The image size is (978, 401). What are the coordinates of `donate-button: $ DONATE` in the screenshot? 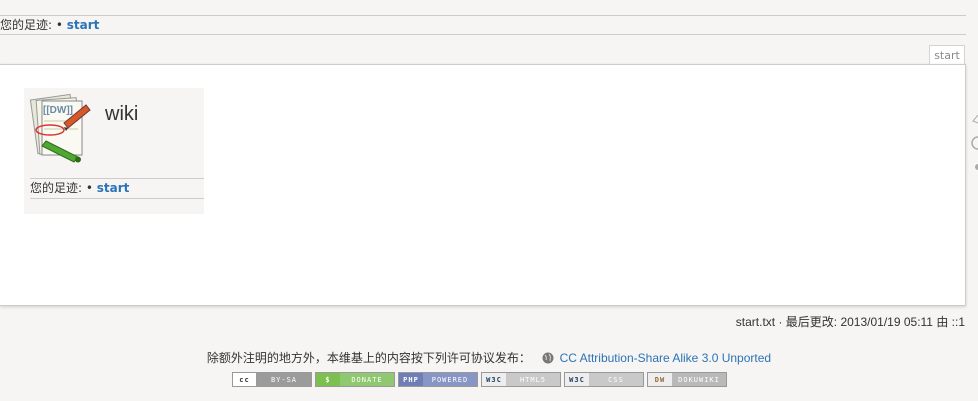 It's located at (355, 379).